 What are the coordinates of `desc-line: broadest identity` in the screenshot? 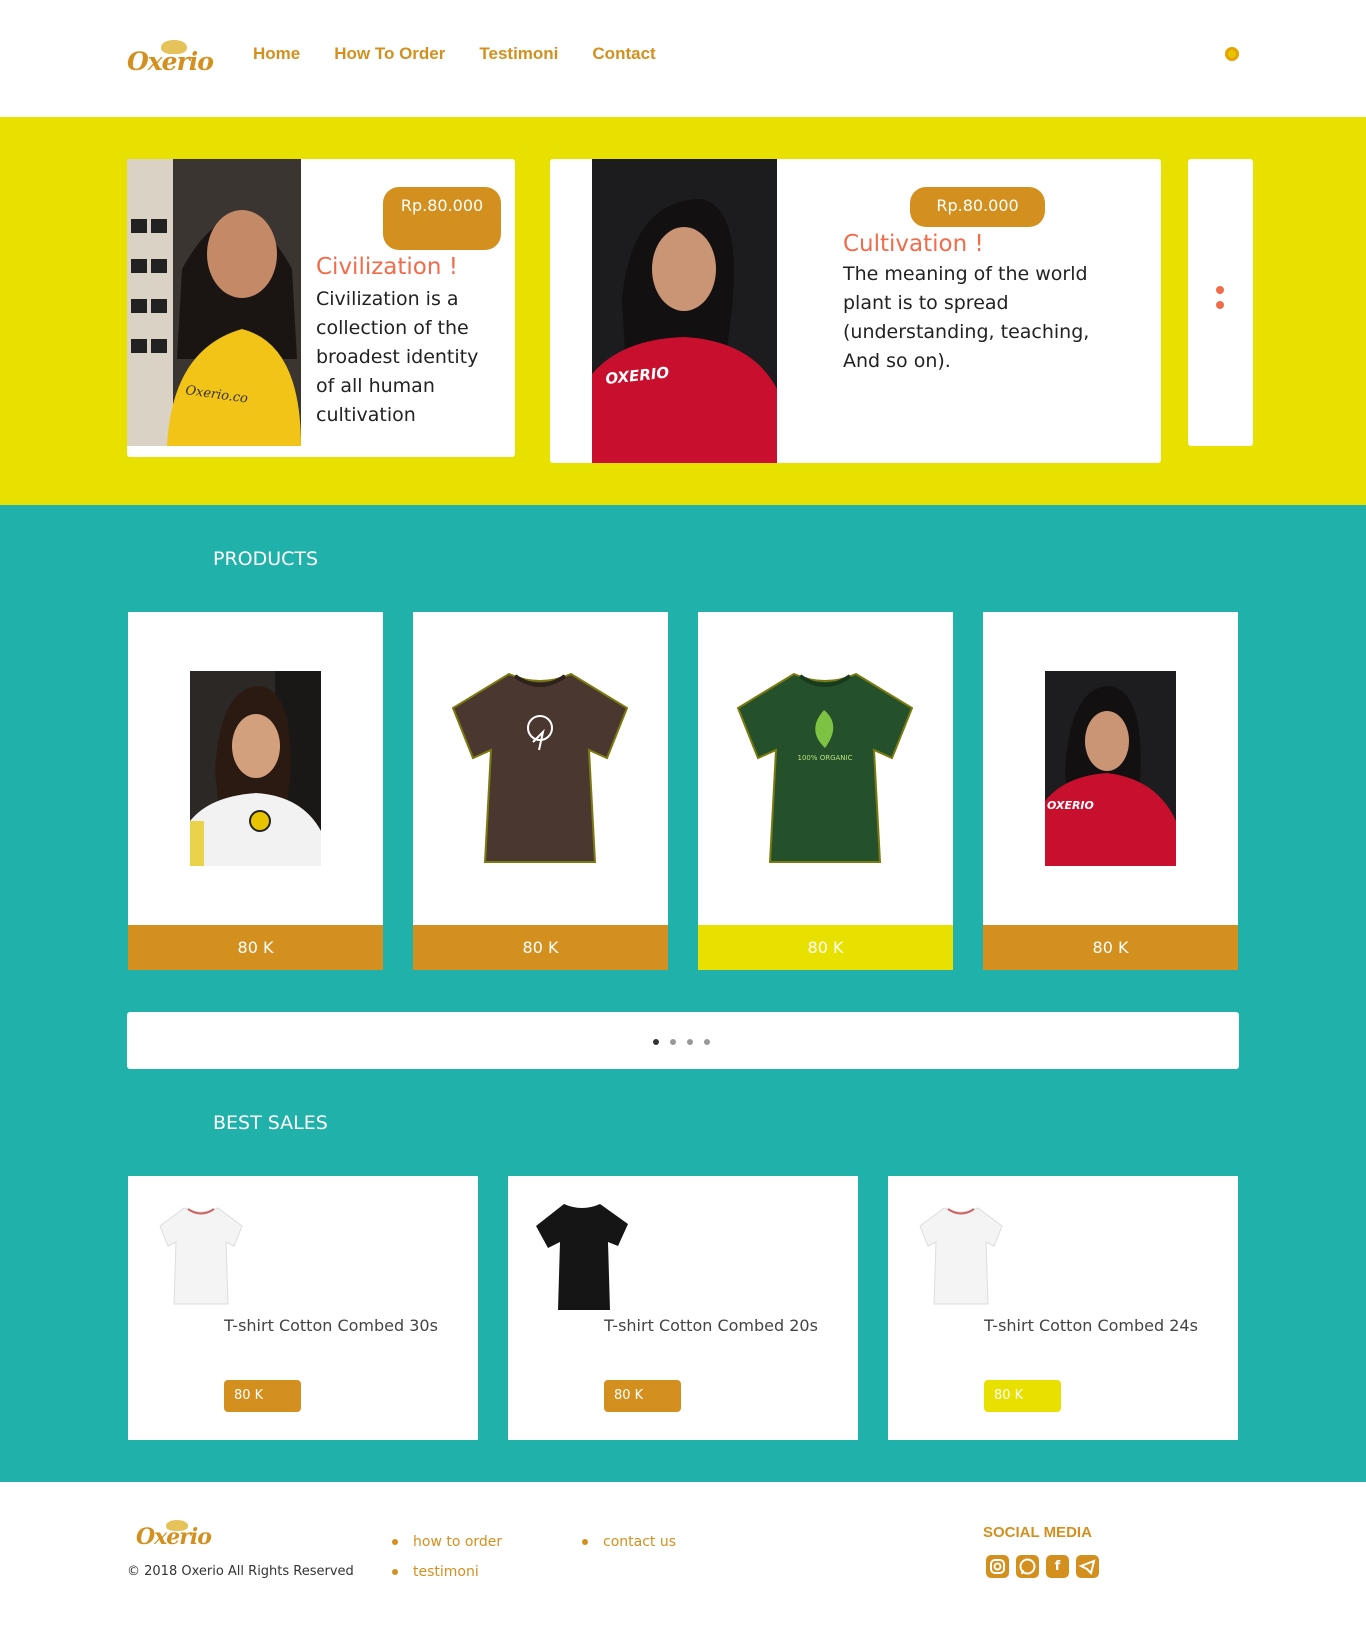 It's located at (397, 357).